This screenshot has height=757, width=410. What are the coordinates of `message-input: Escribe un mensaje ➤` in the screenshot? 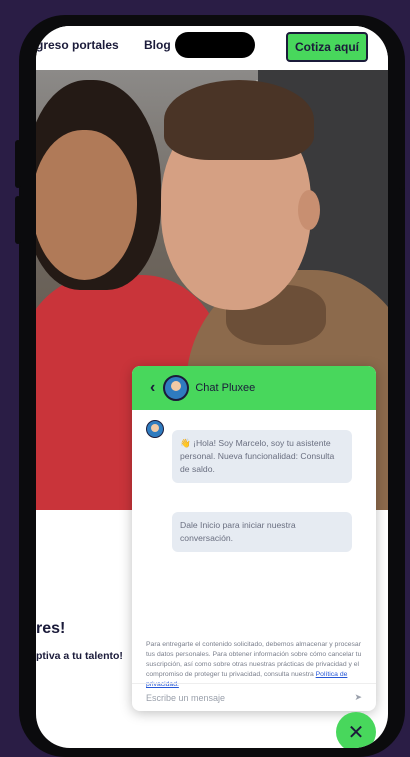 It's located at (254, 697).